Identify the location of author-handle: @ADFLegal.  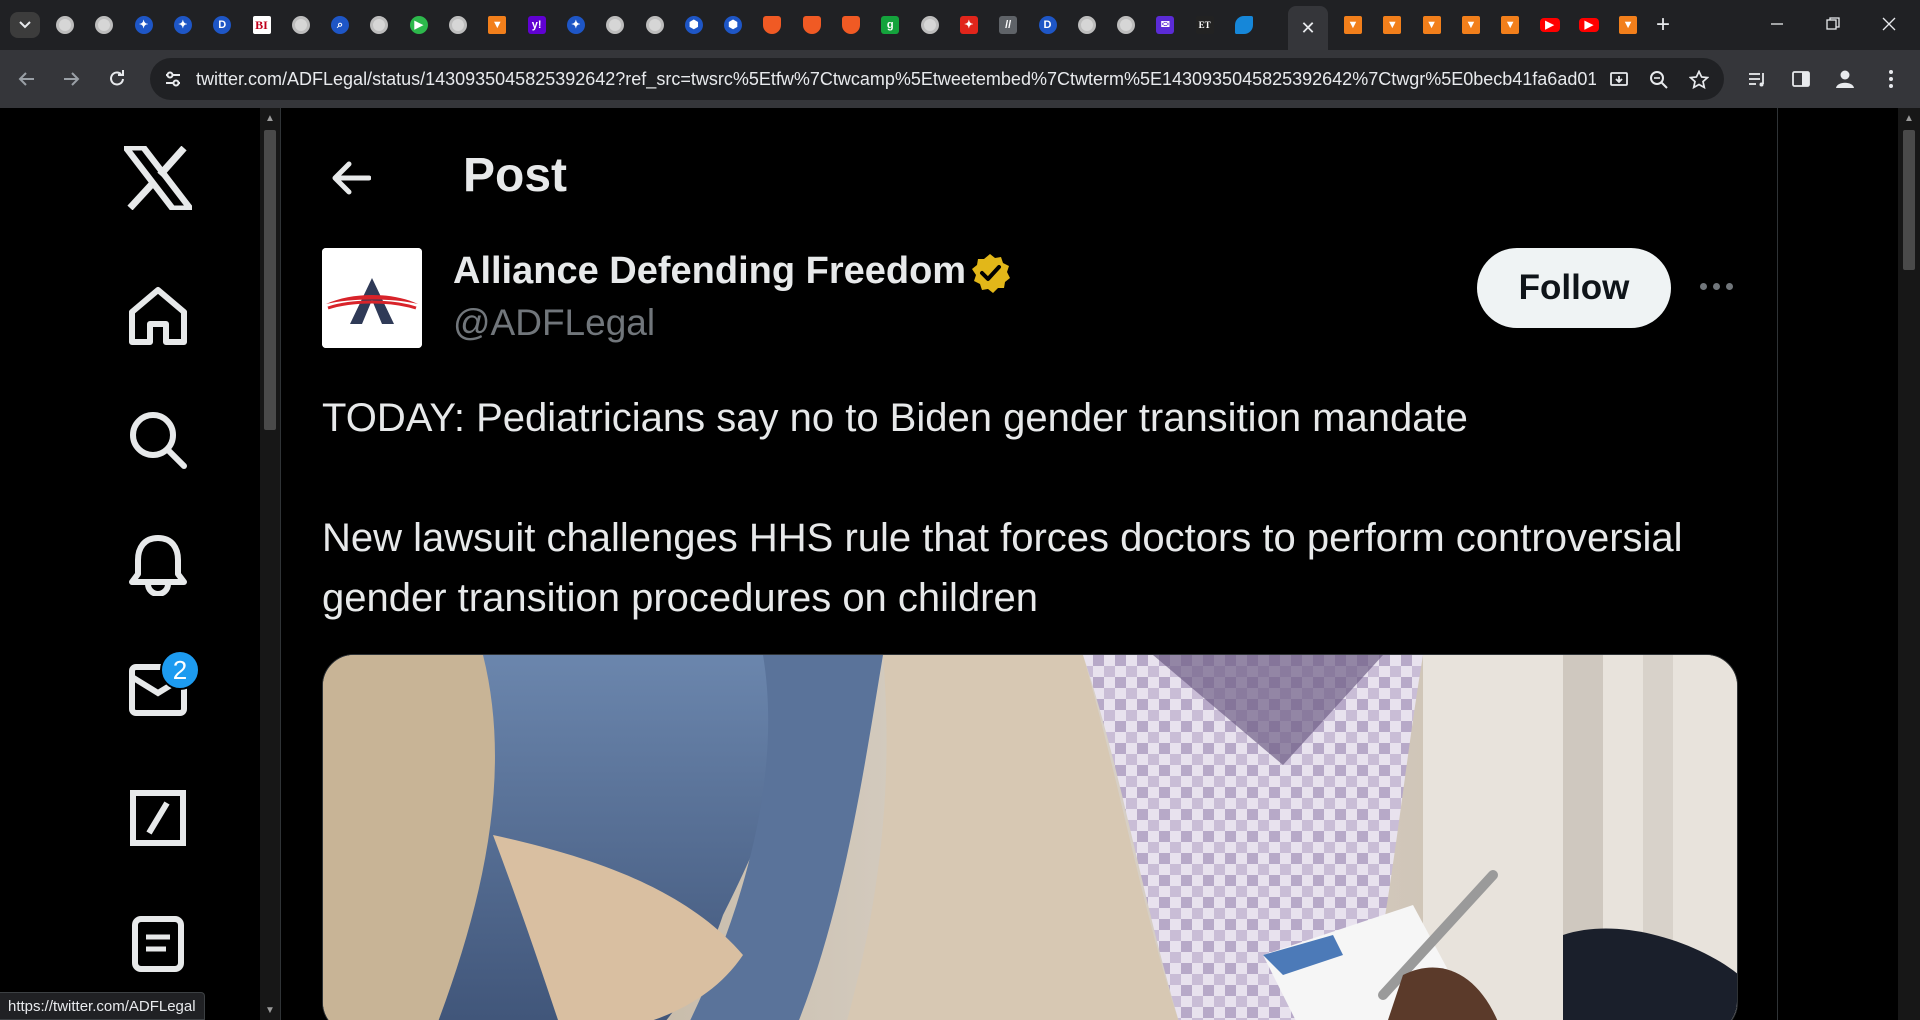
(554, 323).